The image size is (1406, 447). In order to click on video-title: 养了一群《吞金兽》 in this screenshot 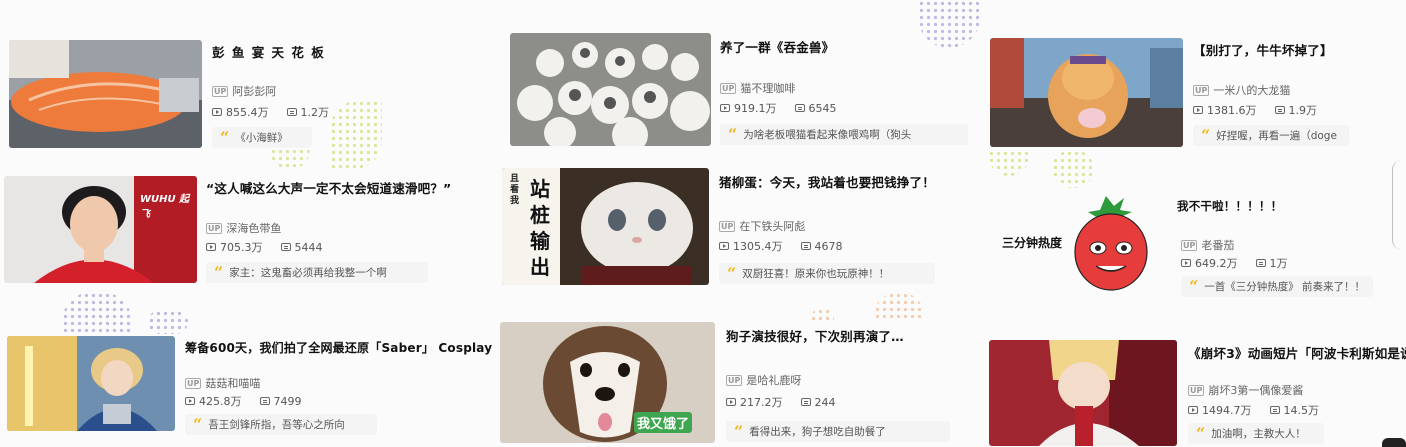, I will do `click(777, 46)`.